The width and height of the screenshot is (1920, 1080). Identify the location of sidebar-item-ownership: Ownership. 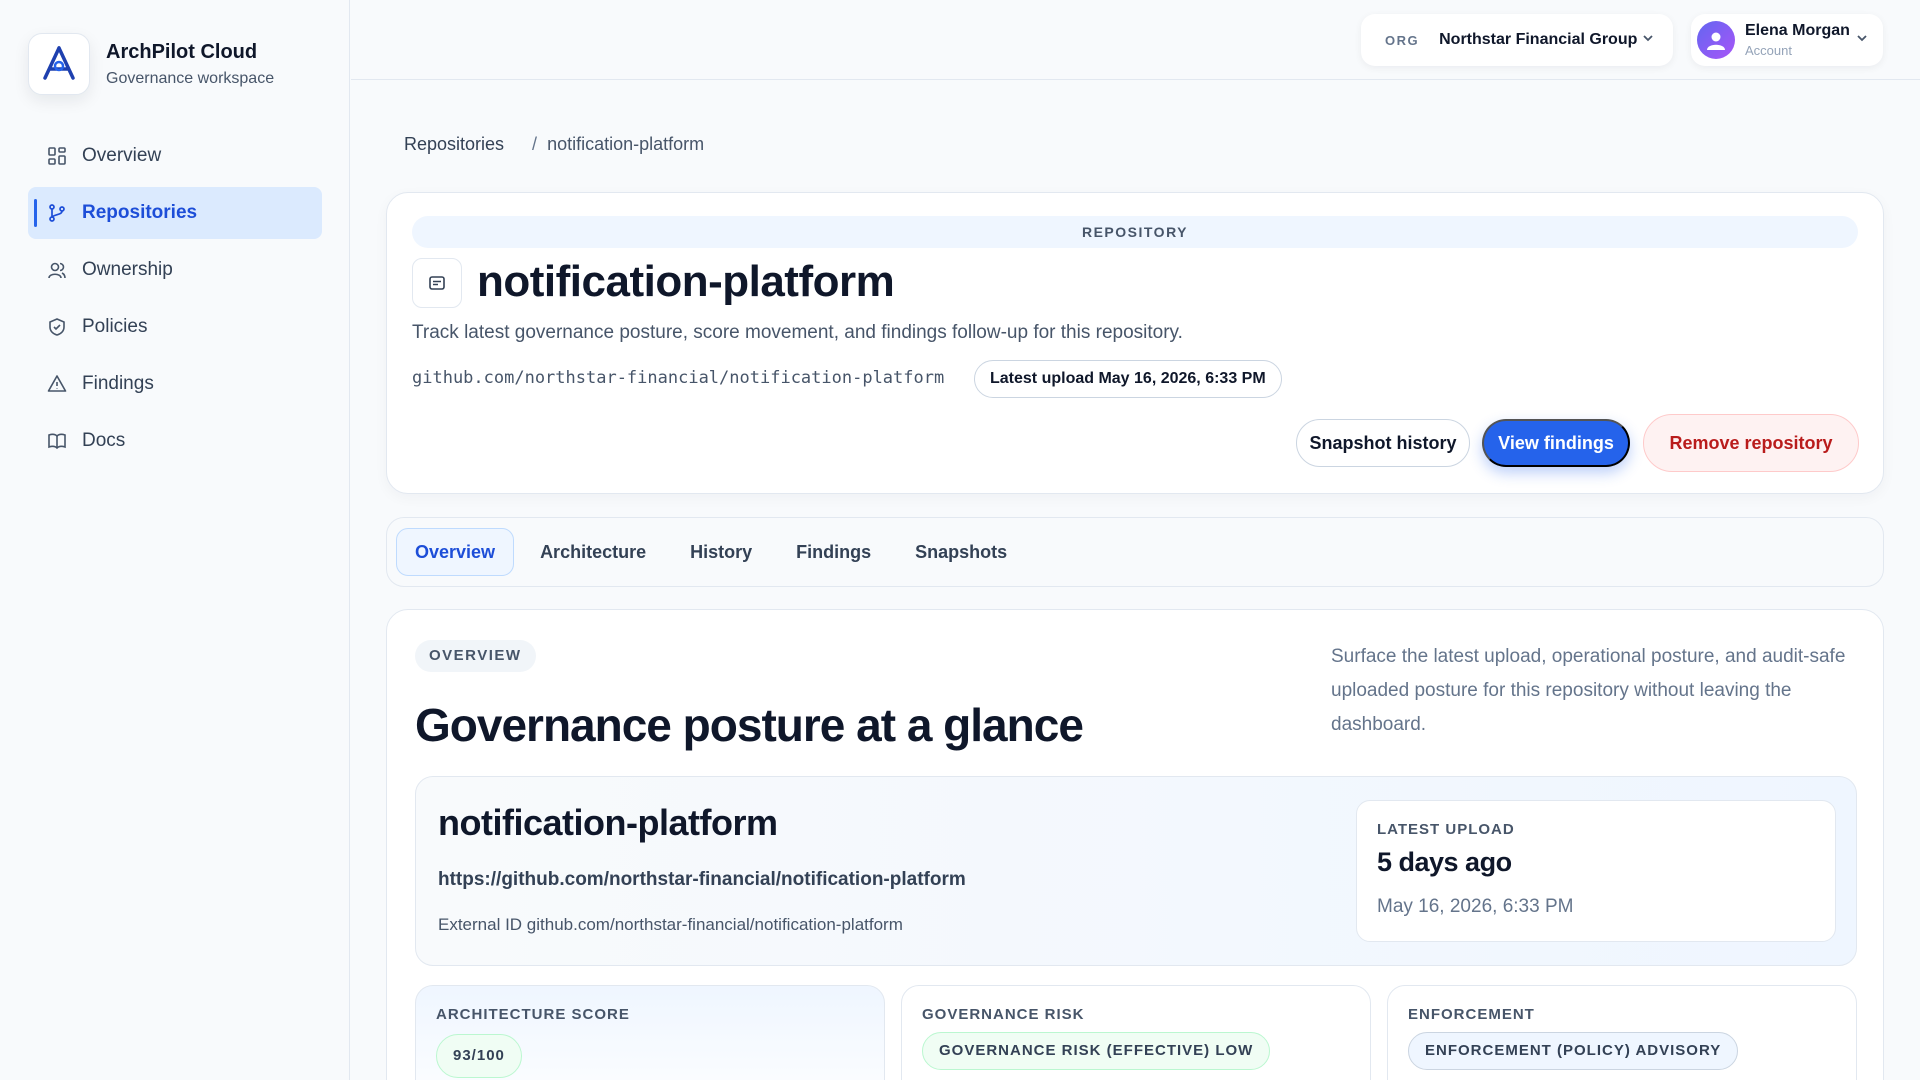
(175, 270).